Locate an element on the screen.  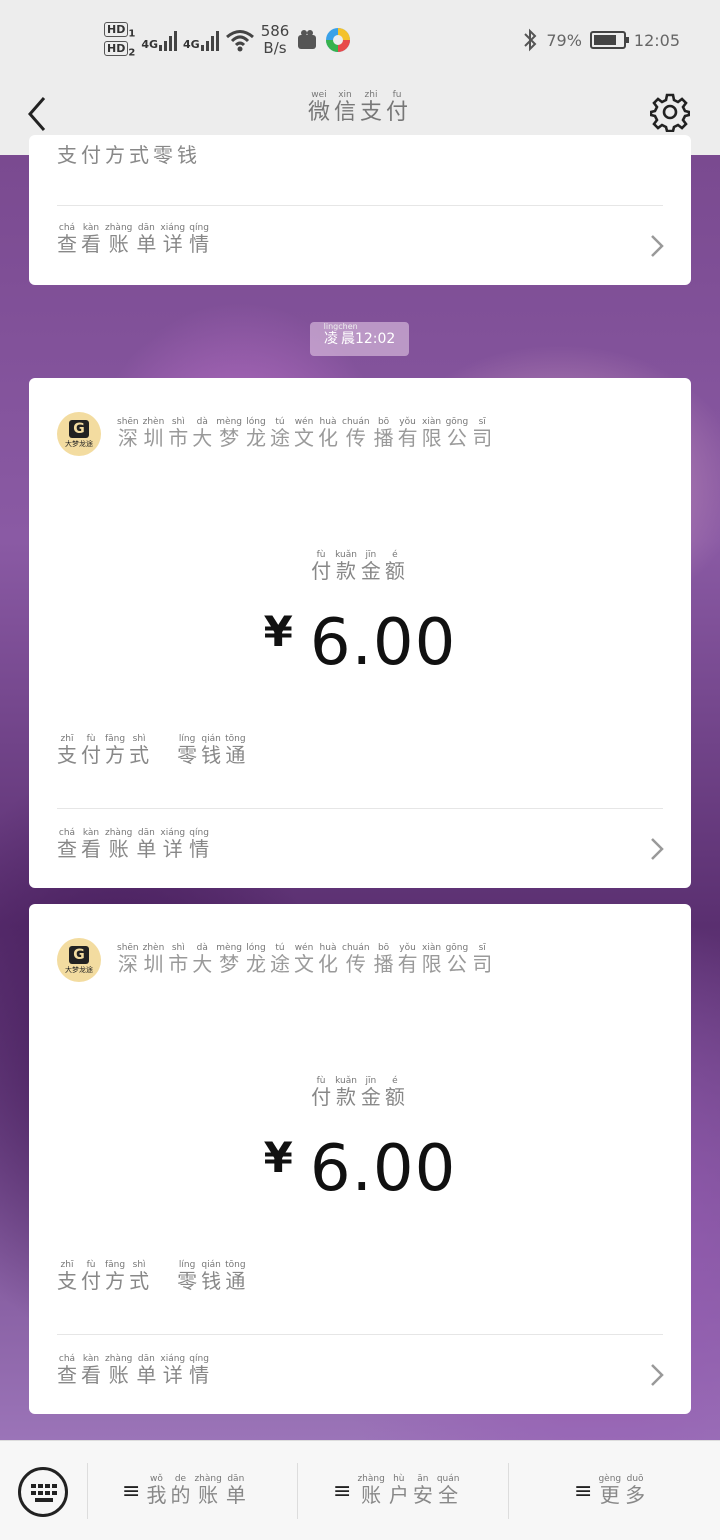
ruby-char: 方fāng is located at coordinates (115, 1276).